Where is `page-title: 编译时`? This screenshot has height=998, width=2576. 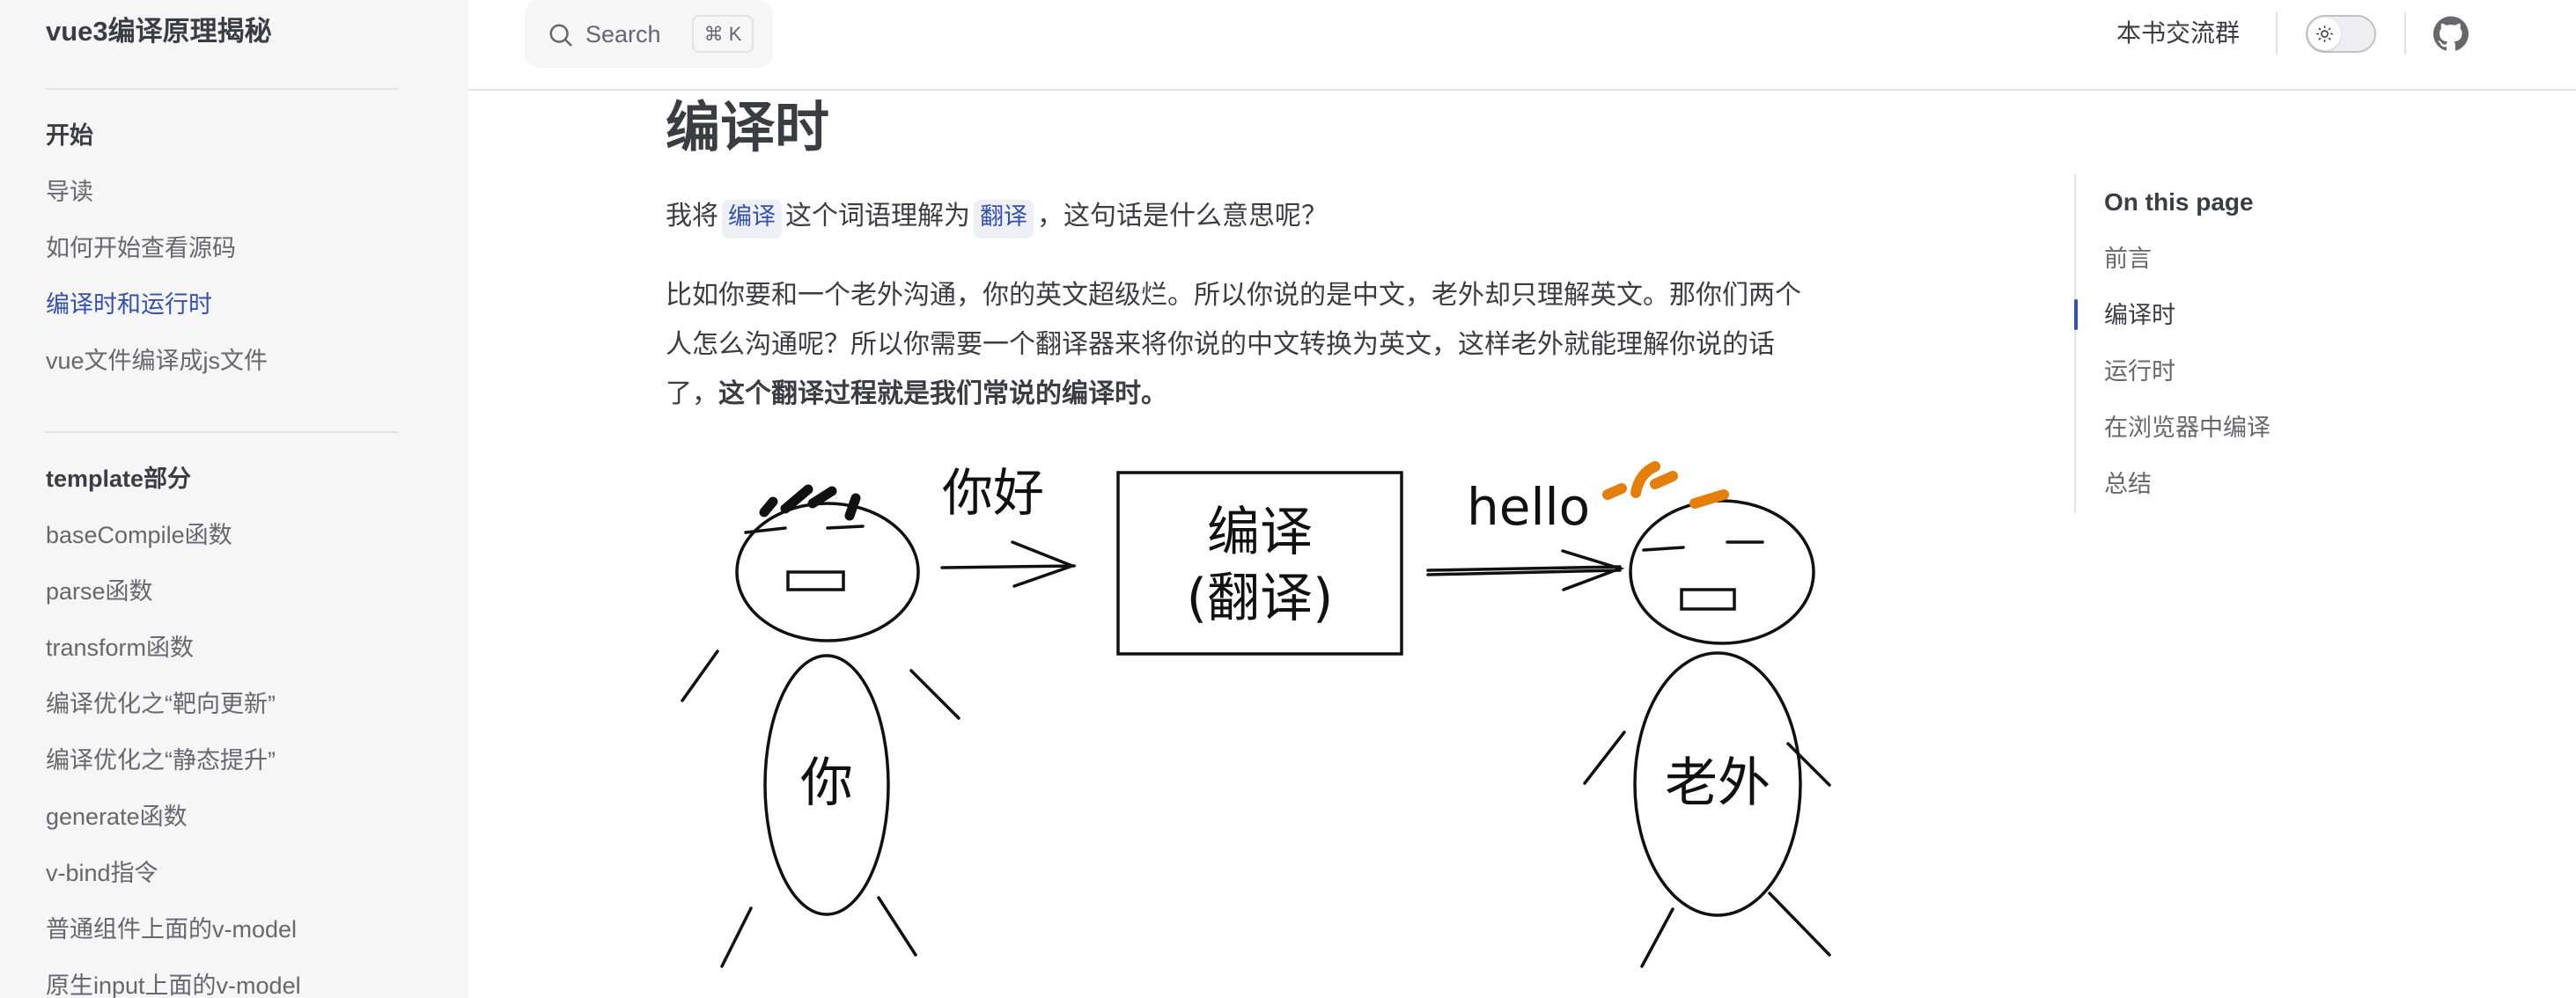 page-title: 编译时 is located at coordinates (748, 128).